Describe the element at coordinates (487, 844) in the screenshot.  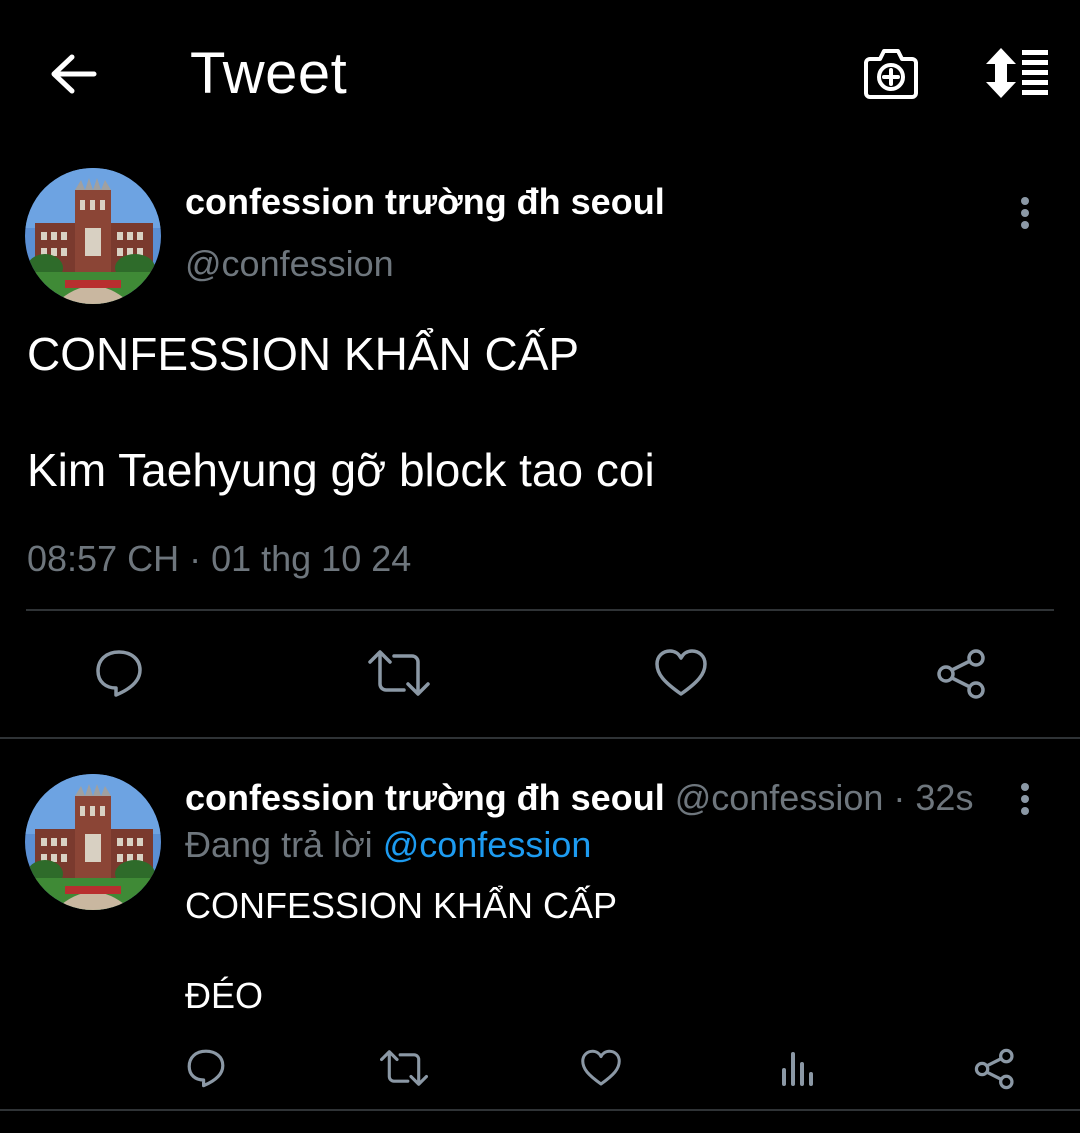
I see `replying-to-link: @confession` at that location.